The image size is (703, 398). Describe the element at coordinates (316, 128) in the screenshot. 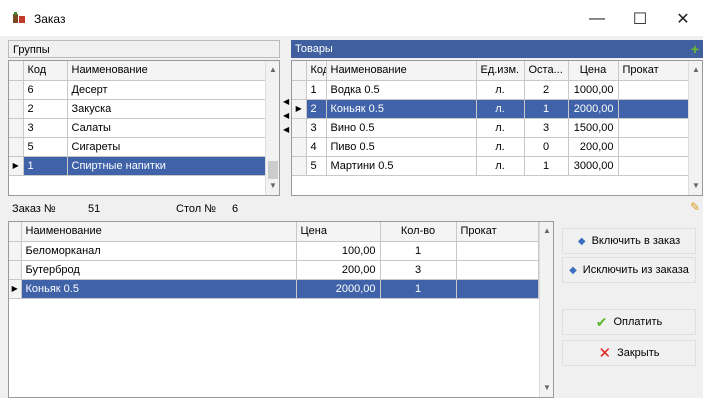

I see `table-cell: 3` at that location.